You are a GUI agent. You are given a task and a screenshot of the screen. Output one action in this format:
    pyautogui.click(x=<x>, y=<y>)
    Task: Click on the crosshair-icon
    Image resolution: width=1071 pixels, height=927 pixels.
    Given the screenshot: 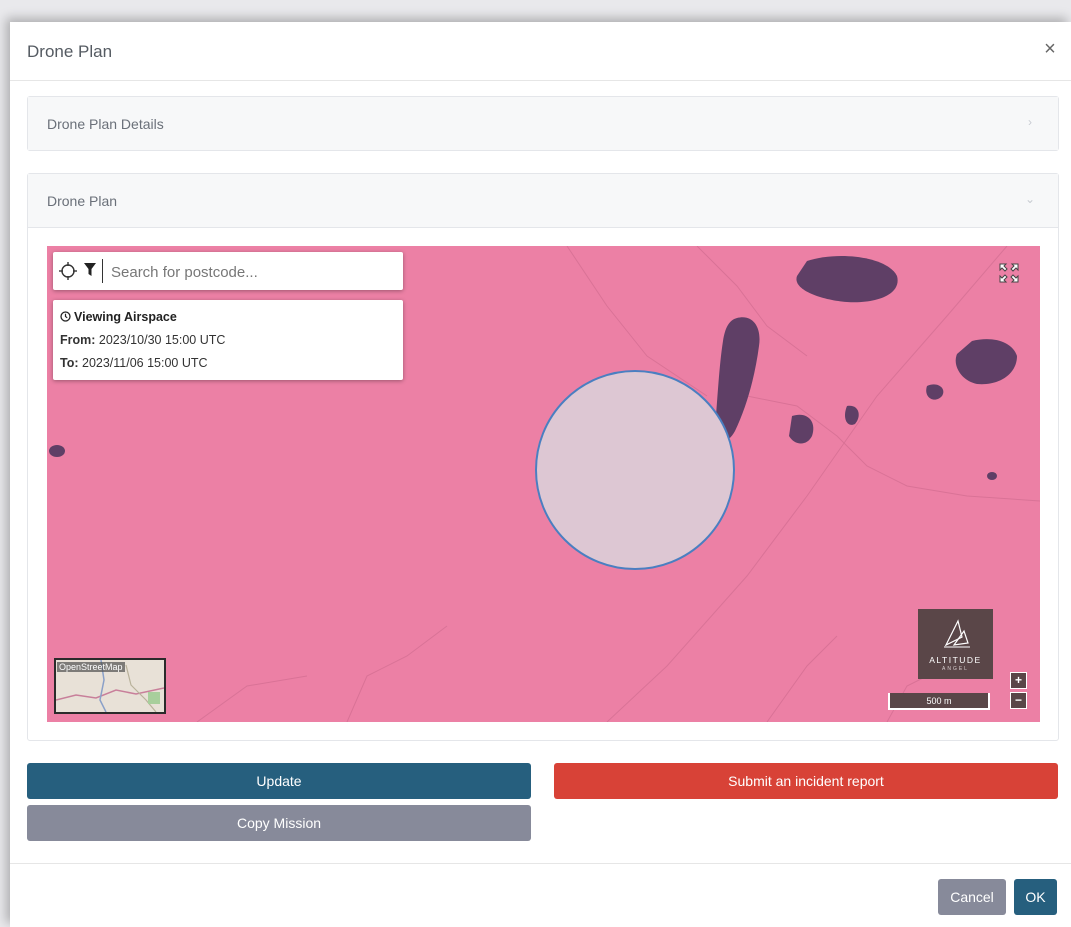 What is the action you would take?
    pyautogui.click(x=68, y=271)
    